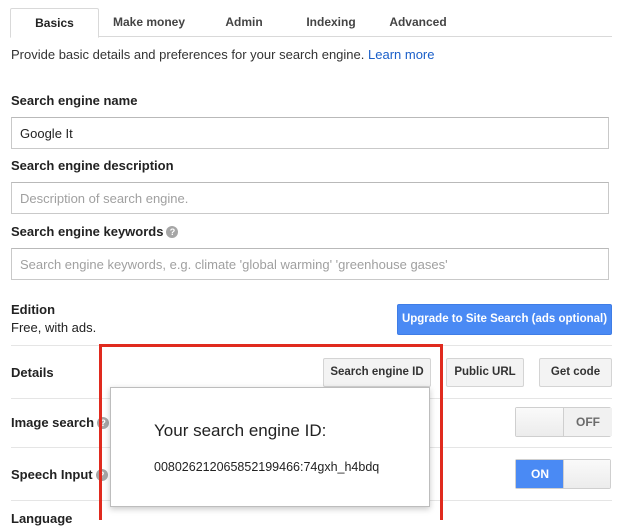 The height and width of the screenshot is (526, 626). I want to click on edition-label: Edition, so click(33, 309).